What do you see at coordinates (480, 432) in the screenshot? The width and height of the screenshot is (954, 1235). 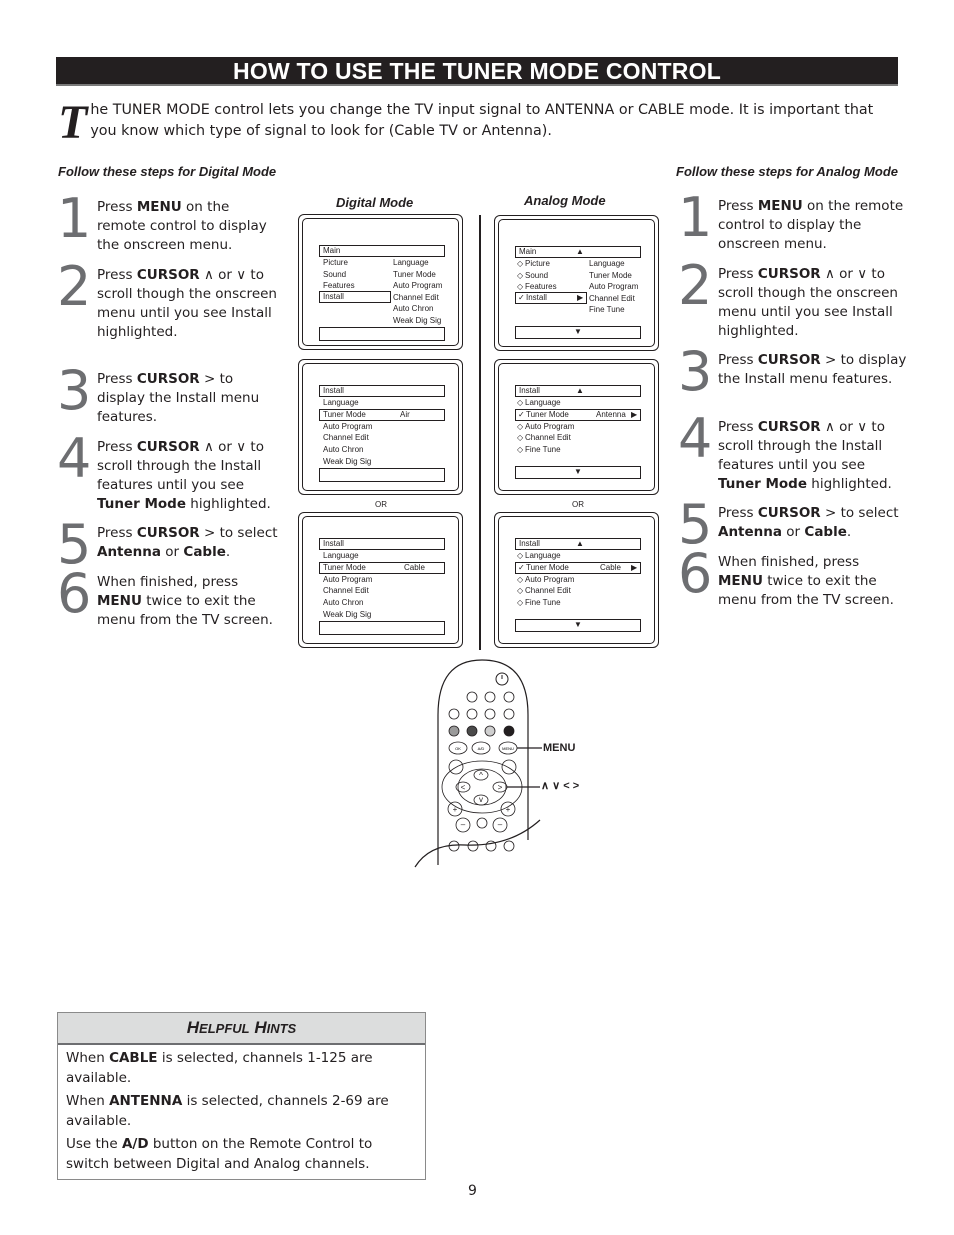 I see `column-divider` at bounding box center [480, 432].